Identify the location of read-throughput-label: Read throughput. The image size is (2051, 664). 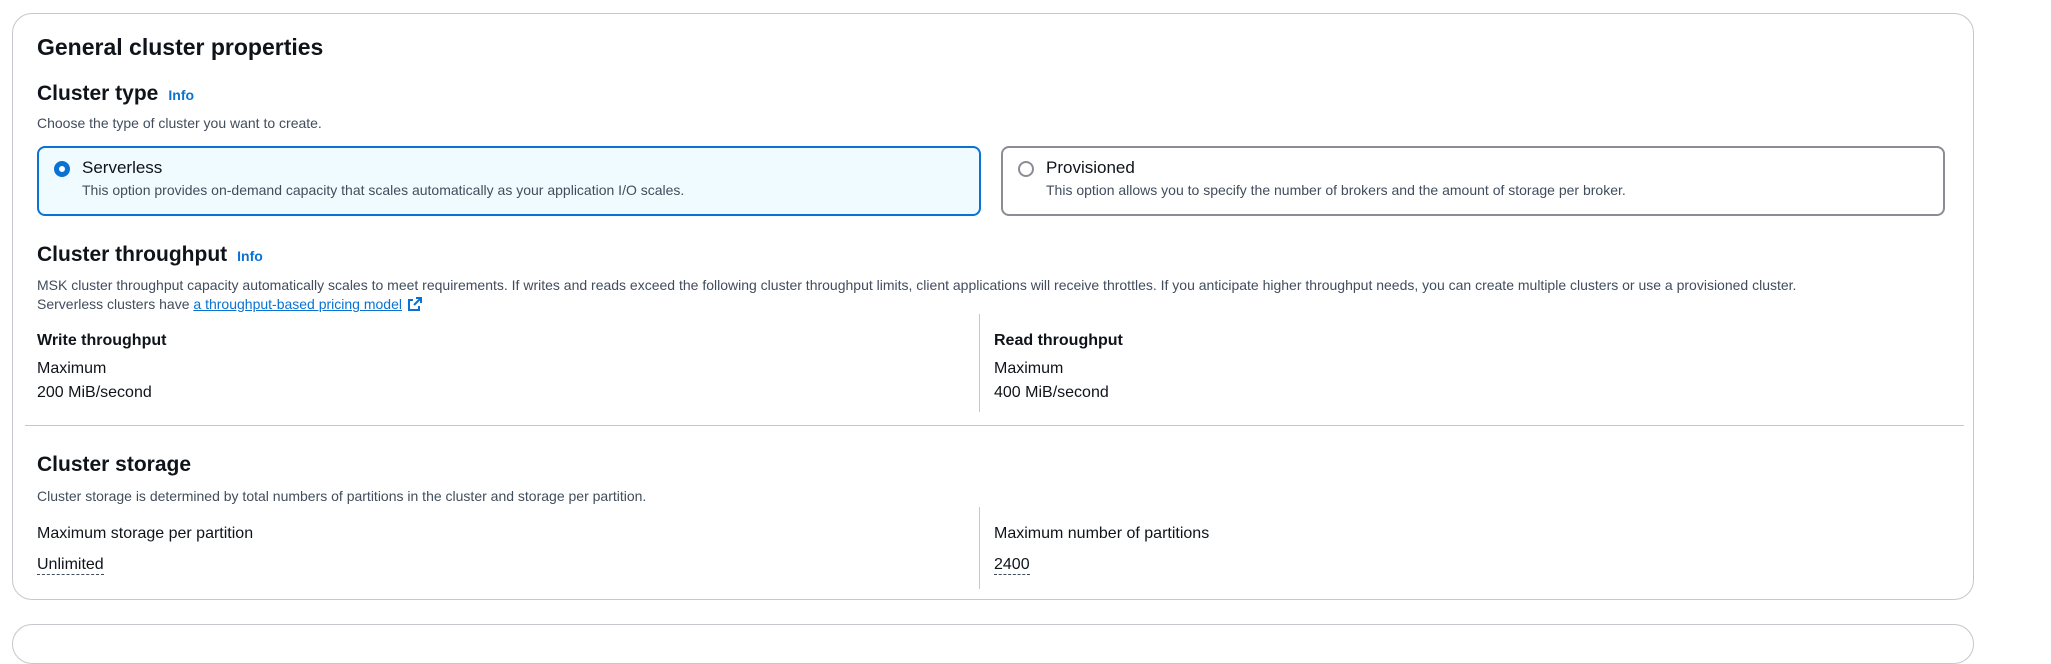
(1058, 340).